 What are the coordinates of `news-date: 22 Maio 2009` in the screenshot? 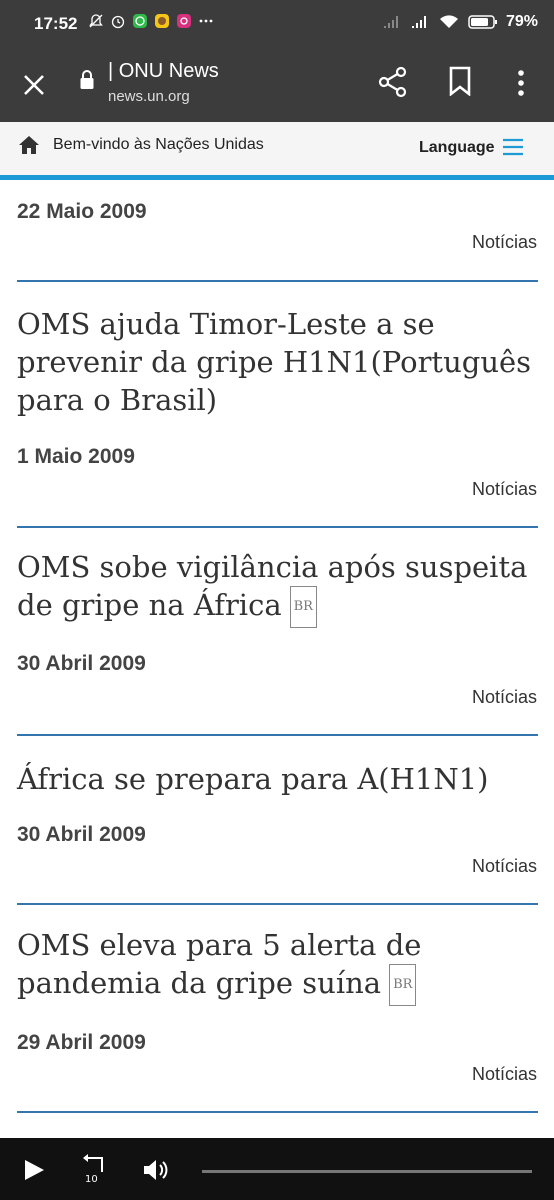 It's located at (82, 211).